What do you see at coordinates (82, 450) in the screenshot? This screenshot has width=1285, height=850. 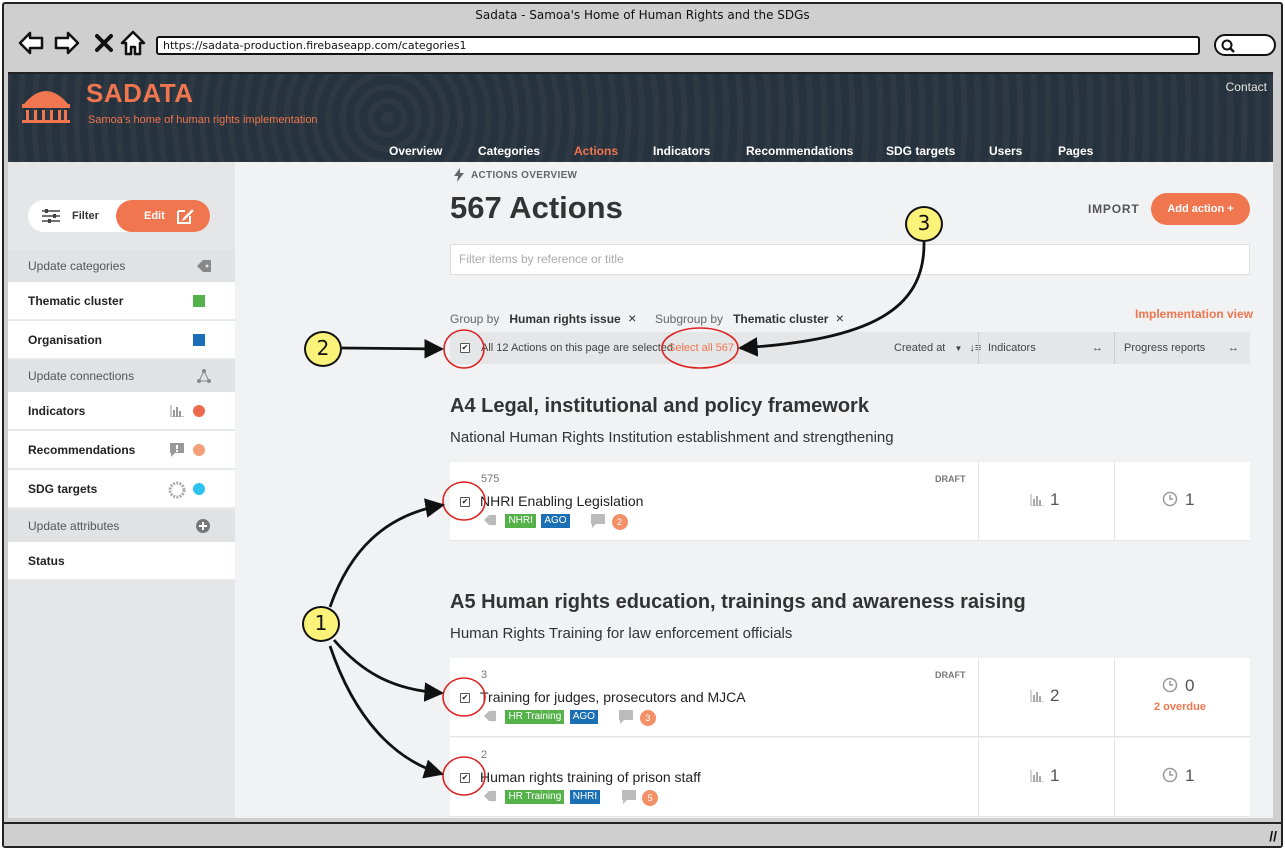 I see `sidebar-item-label: Recommendations` at bounding box center [82, 450].